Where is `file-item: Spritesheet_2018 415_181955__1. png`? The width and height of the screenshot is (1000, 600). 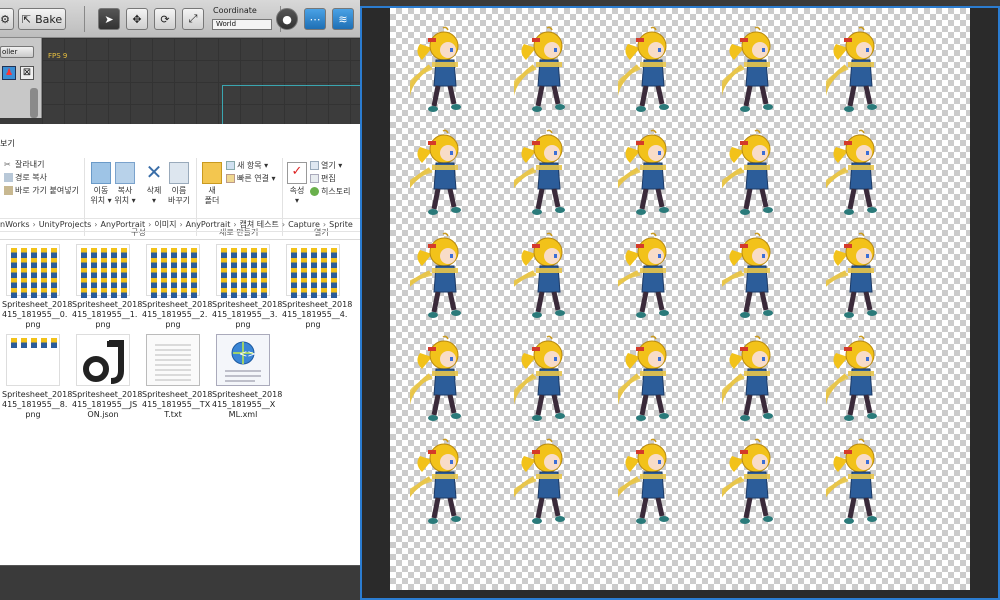 file-item: Spritesheet_2018 415_181955__1. png is located at coordinates (107, 287).